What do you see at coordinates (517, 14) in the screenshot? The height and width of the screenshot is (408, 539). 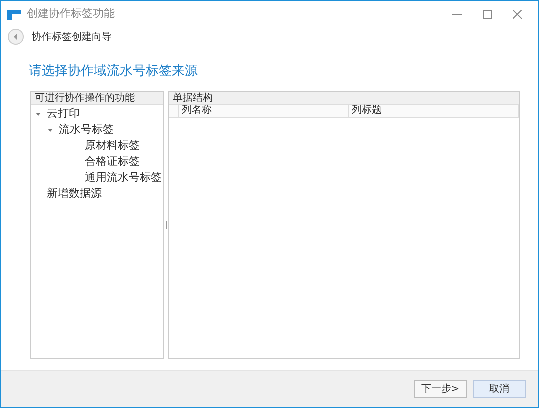 I see `close-icon` at bounding box center [517, 14].